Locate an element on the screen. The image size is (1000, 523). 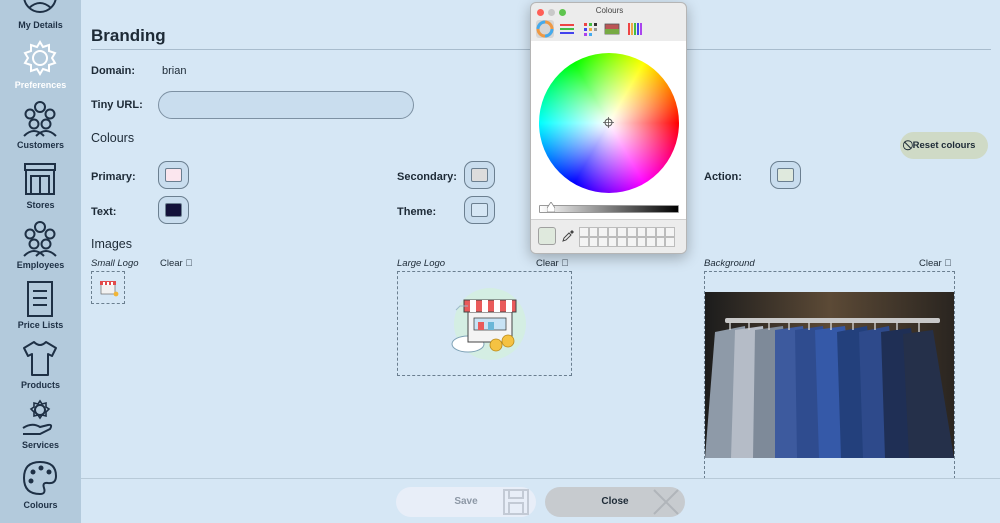
colour-swatches-area is located at coordinates (608, 236).